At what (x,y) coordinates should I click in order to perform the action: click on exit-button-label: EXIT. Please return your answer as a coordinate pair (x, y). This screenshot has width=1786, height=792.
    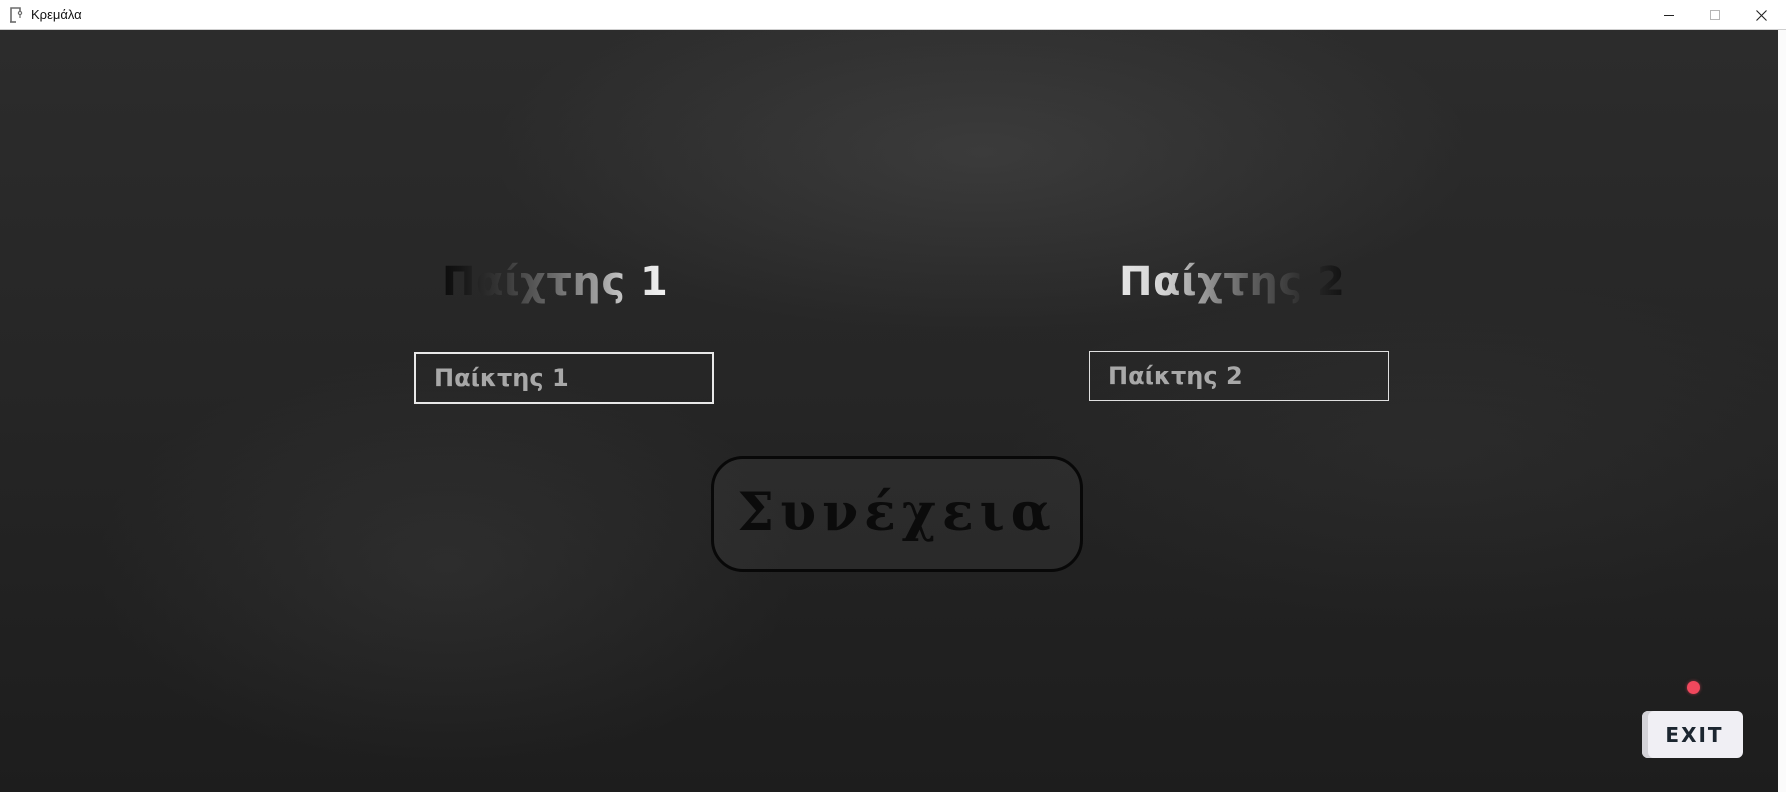
    Looking at the image, I should click on (1694, 734).